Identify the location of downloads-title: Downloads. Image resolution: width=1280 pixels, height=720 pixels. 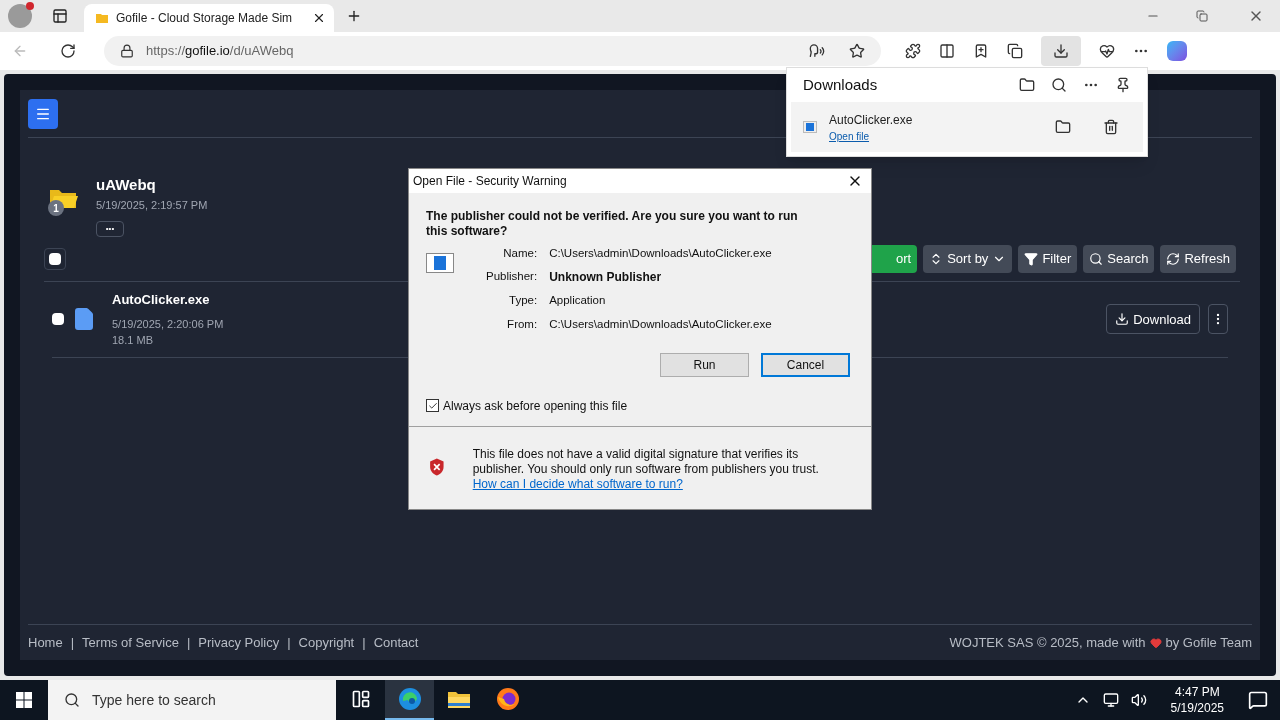
(841, 84).